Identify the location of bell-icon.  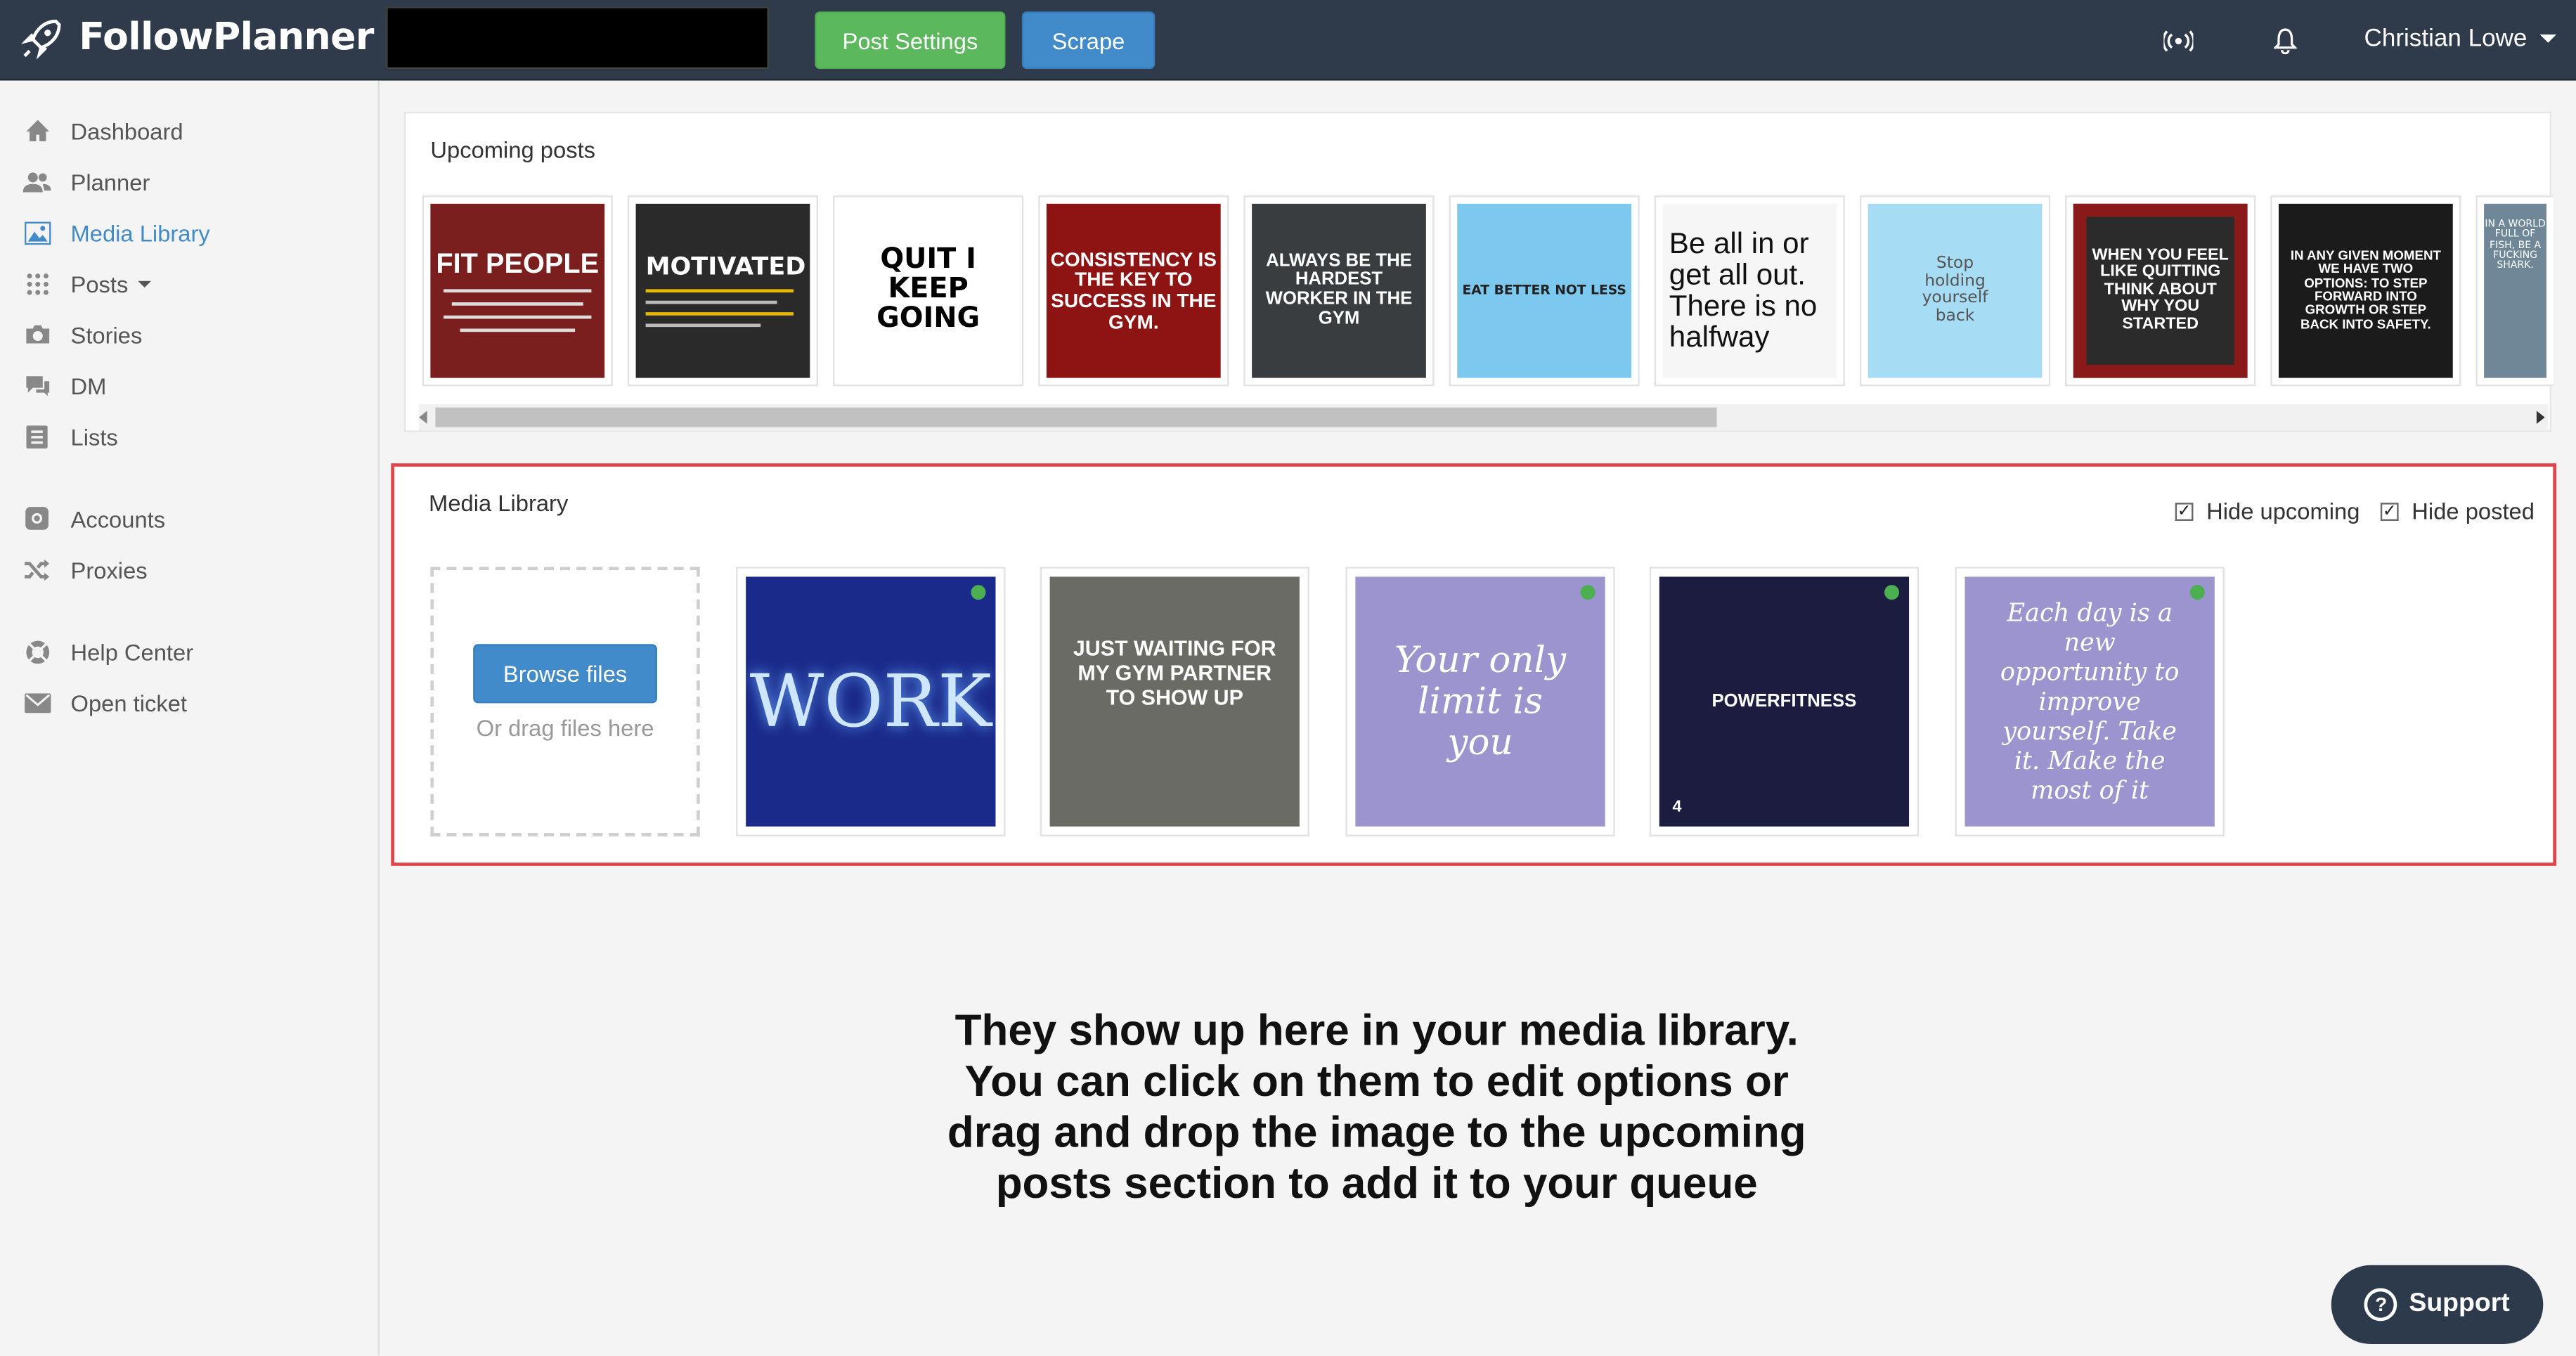
(2285, 41).